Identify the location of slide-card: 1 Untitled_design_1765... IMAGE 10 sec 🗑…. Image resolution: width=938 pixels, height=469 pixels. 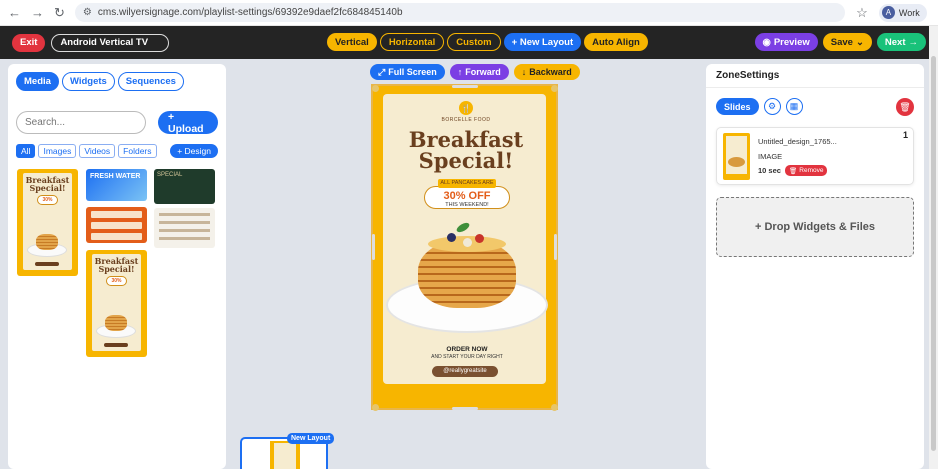
(815, 156).